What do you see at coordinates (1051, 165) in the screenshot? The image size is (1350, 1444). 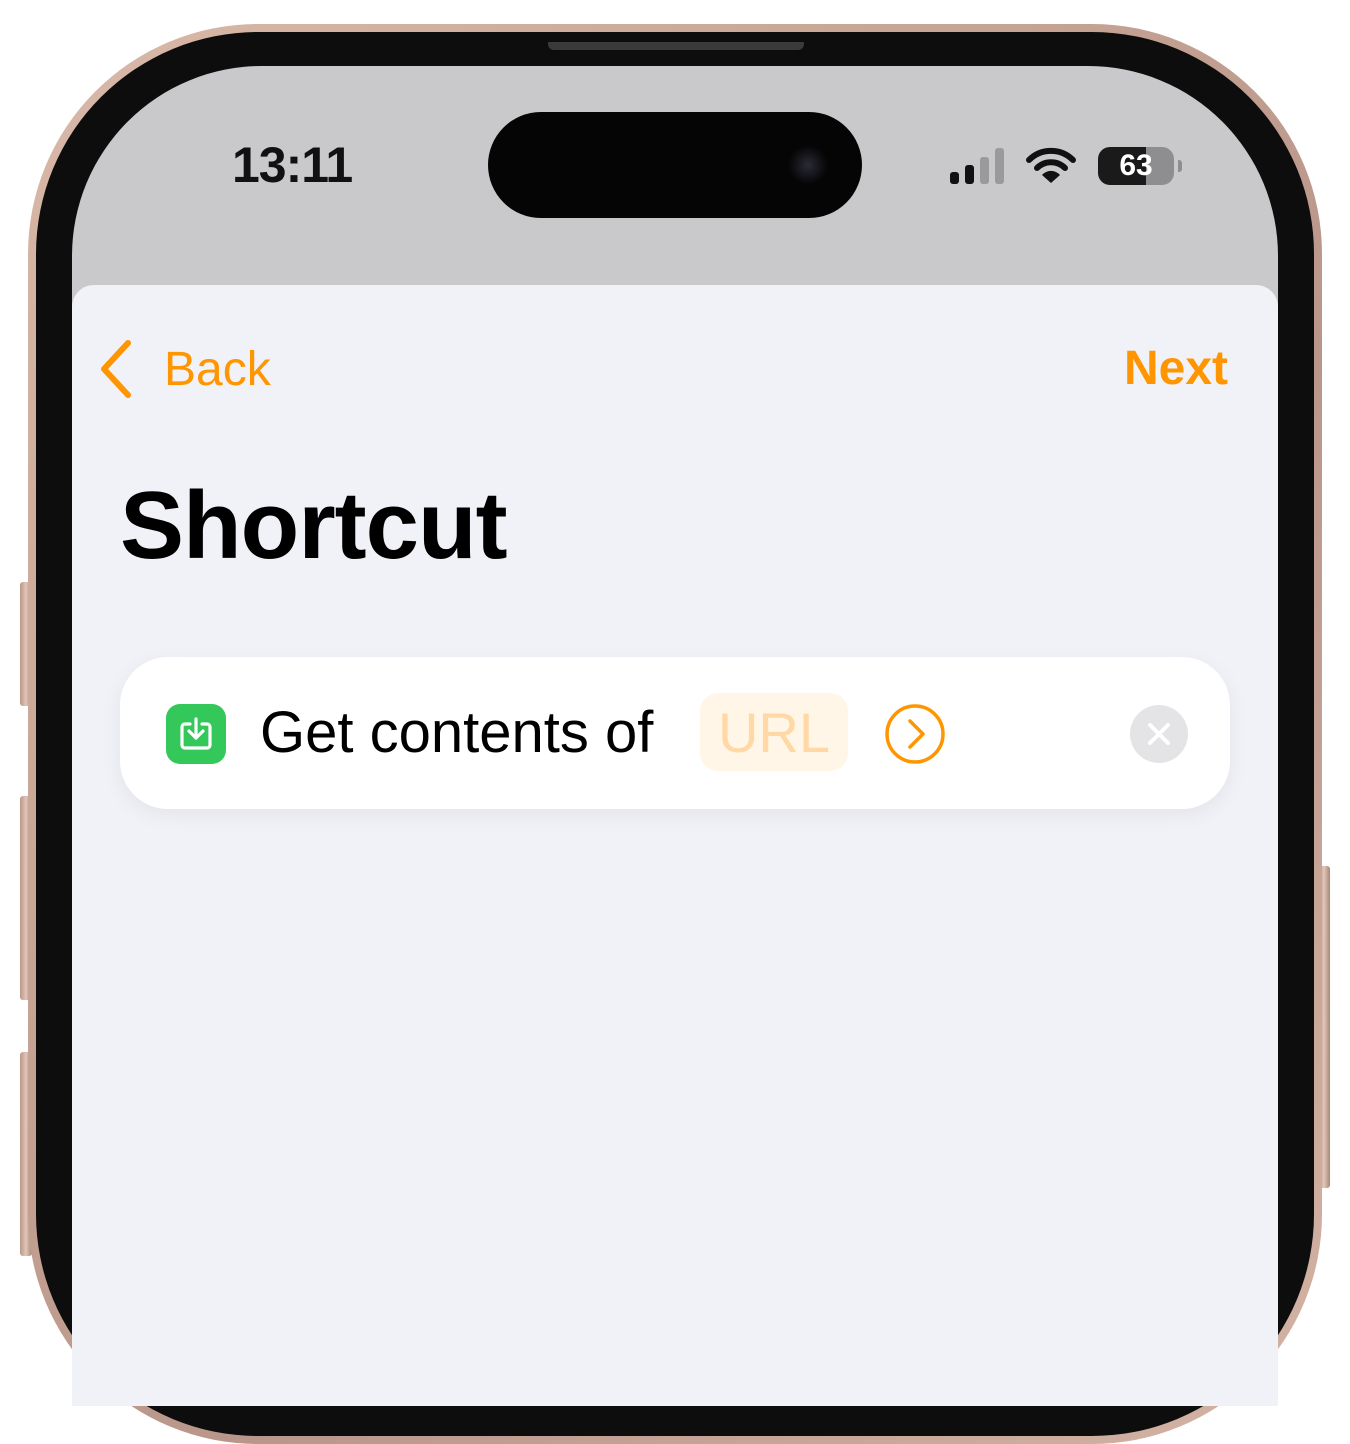 I see `wifi-icon` at bounding box center [1051, 165].